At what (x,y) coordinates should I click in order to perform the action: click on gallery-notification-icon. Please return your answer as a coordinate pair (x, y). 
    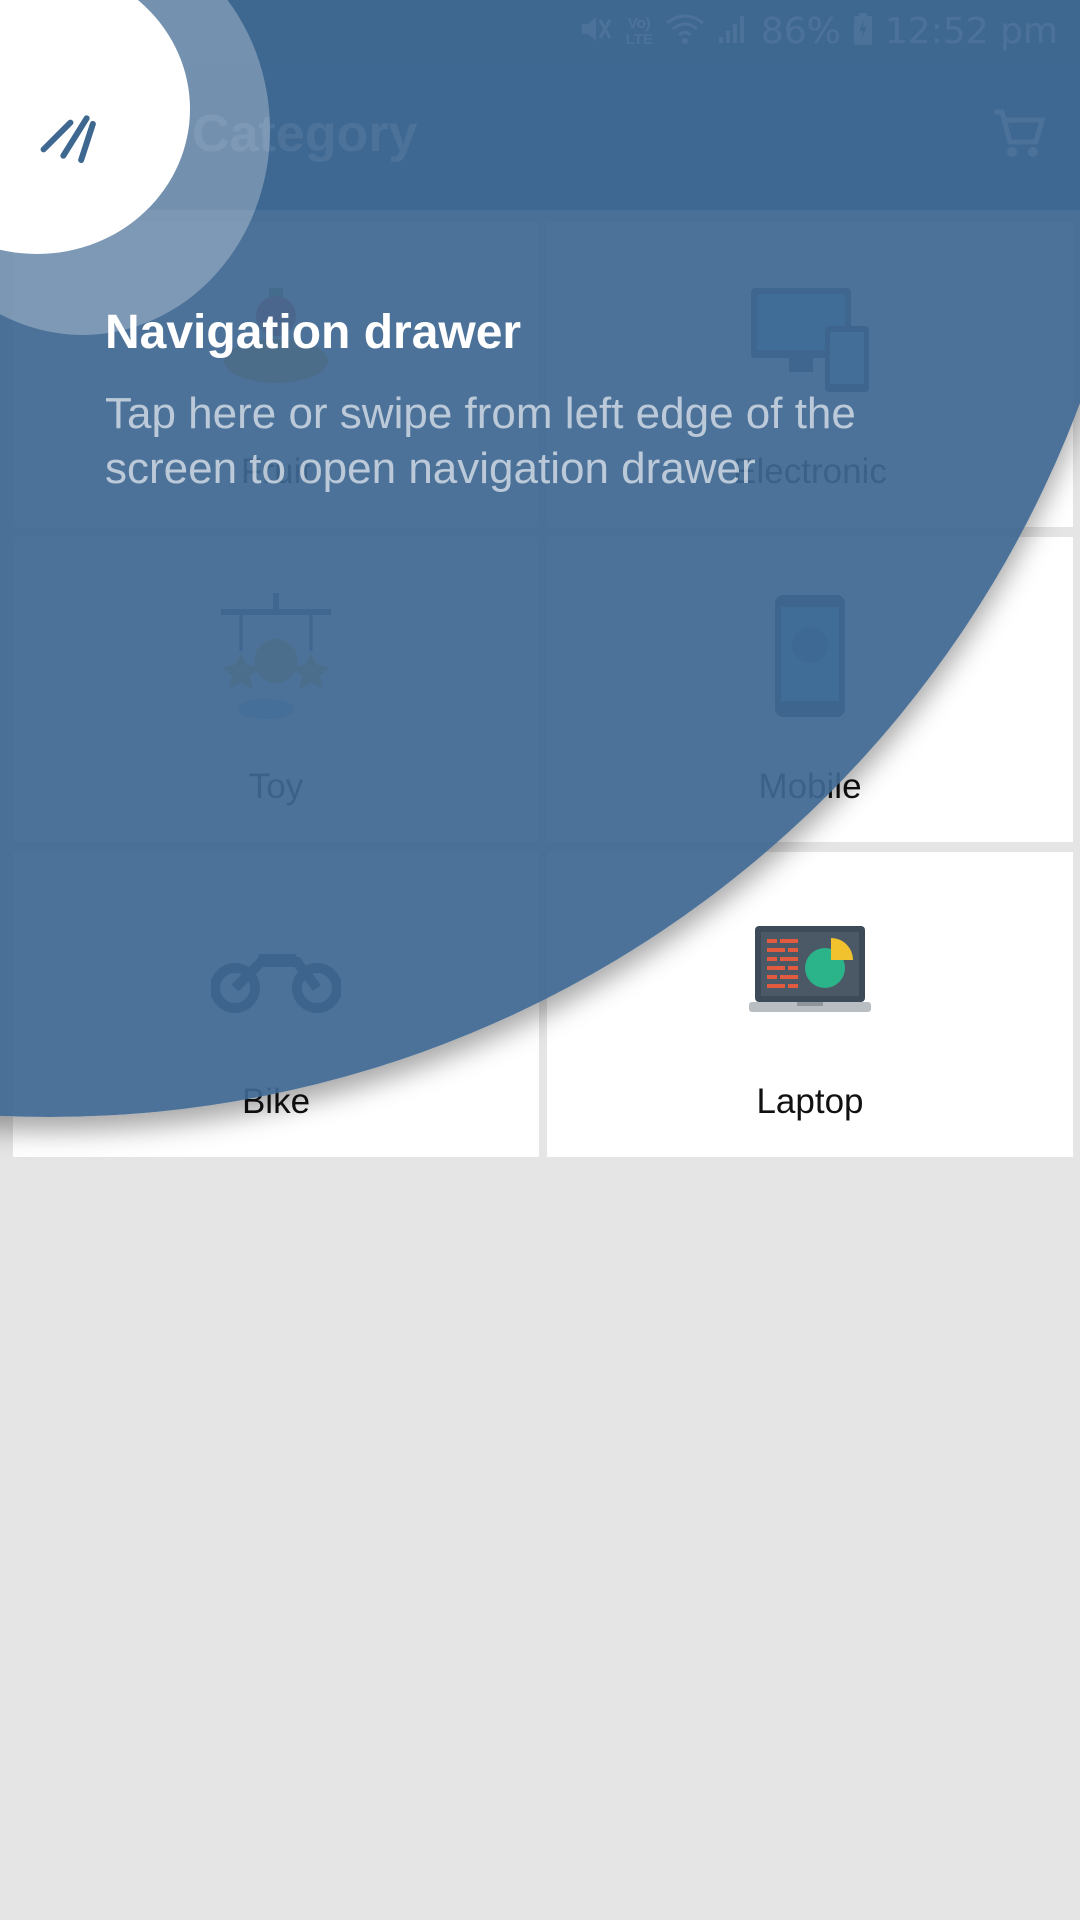
    Looking at the image, I should click on (34, 33).